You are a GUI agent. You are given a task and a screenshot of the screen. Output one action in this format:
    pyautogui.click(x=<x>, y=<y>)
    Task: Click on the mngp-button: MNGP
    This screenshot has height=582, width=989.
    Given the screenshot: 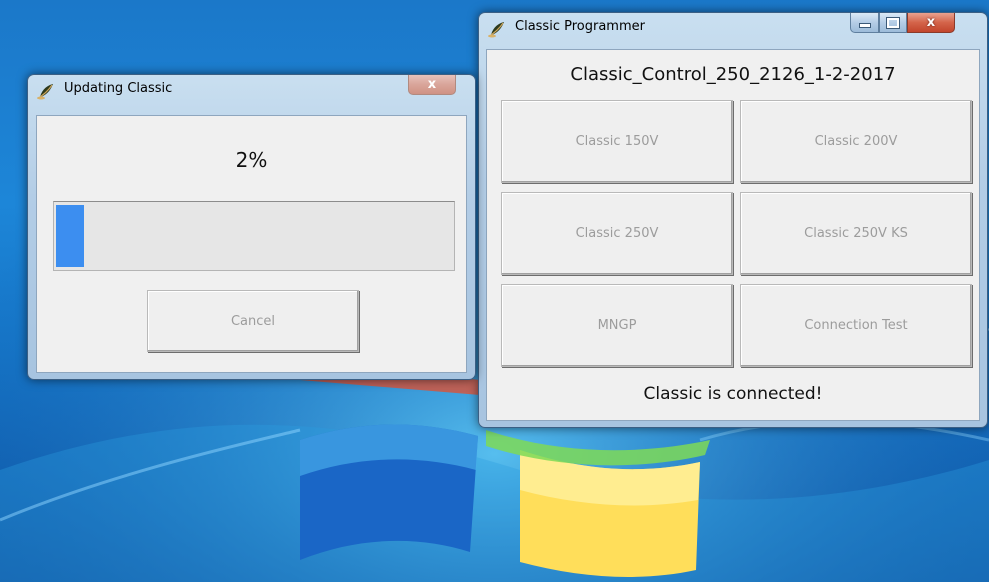 What is the action you would take?
    pyautogui.click(x=617, y=325)
    